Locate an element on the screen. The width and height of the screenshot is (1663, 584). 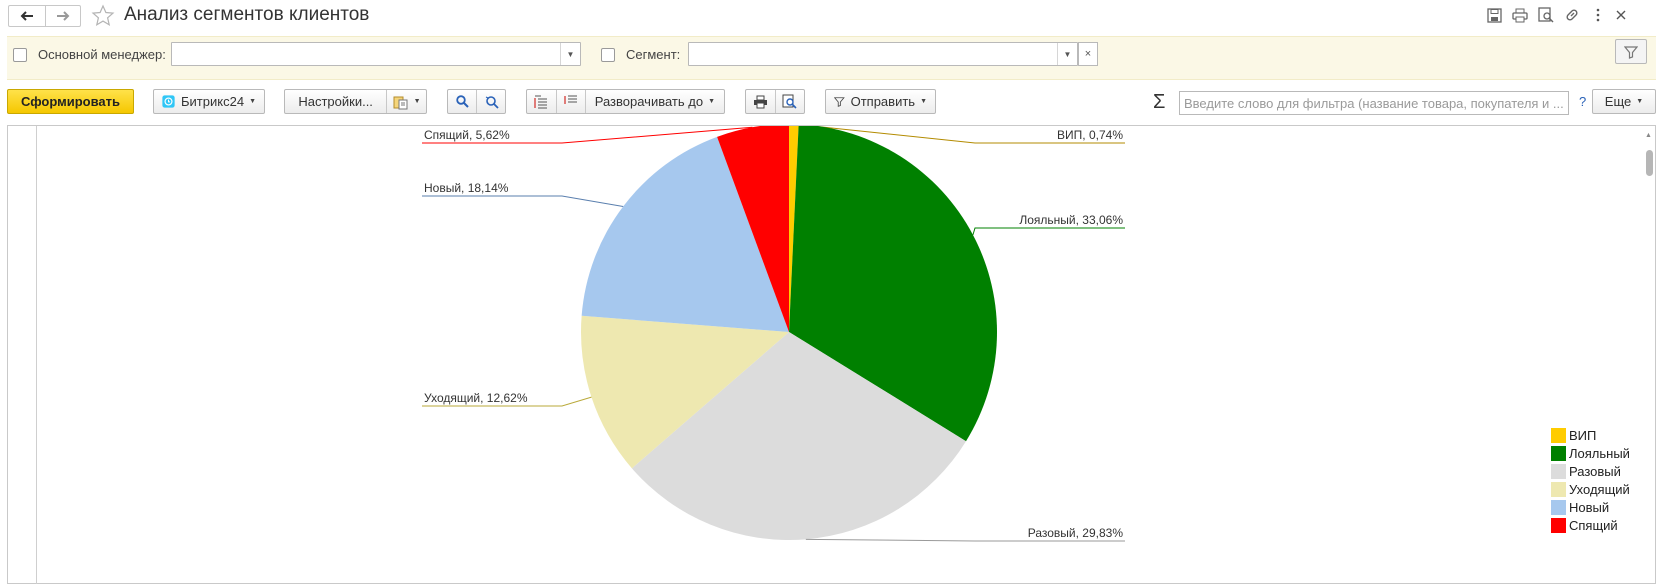
find-button is located at coordinates (462, 101).